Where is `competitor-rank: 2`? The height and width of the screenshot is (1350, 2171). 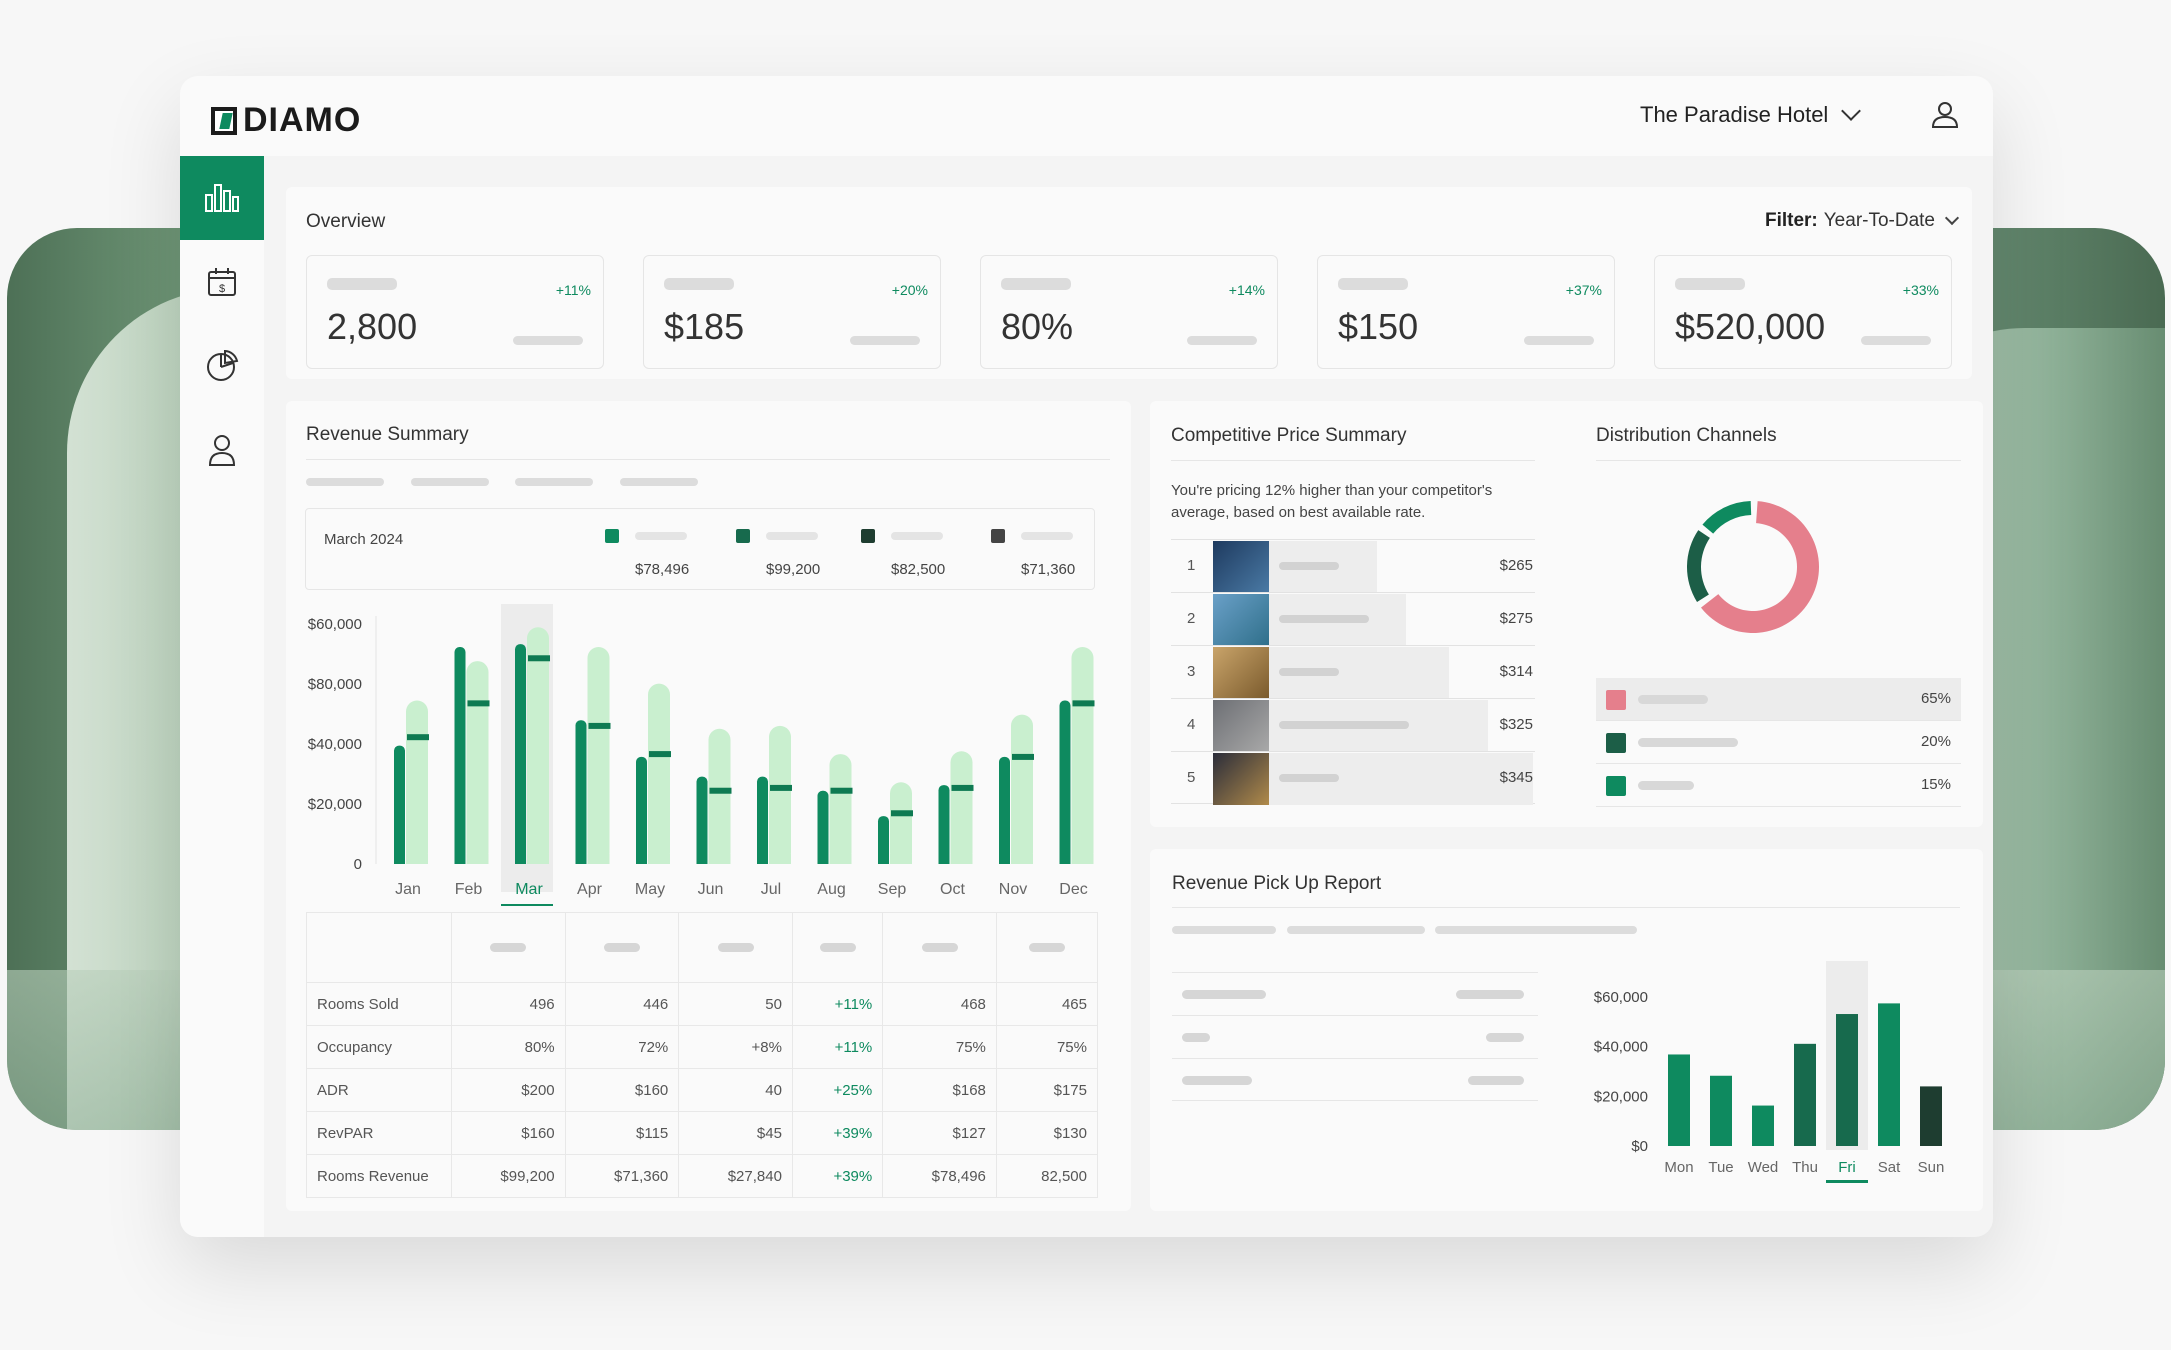
competitor-rank: 2 is located at coordinates (1191, 618).